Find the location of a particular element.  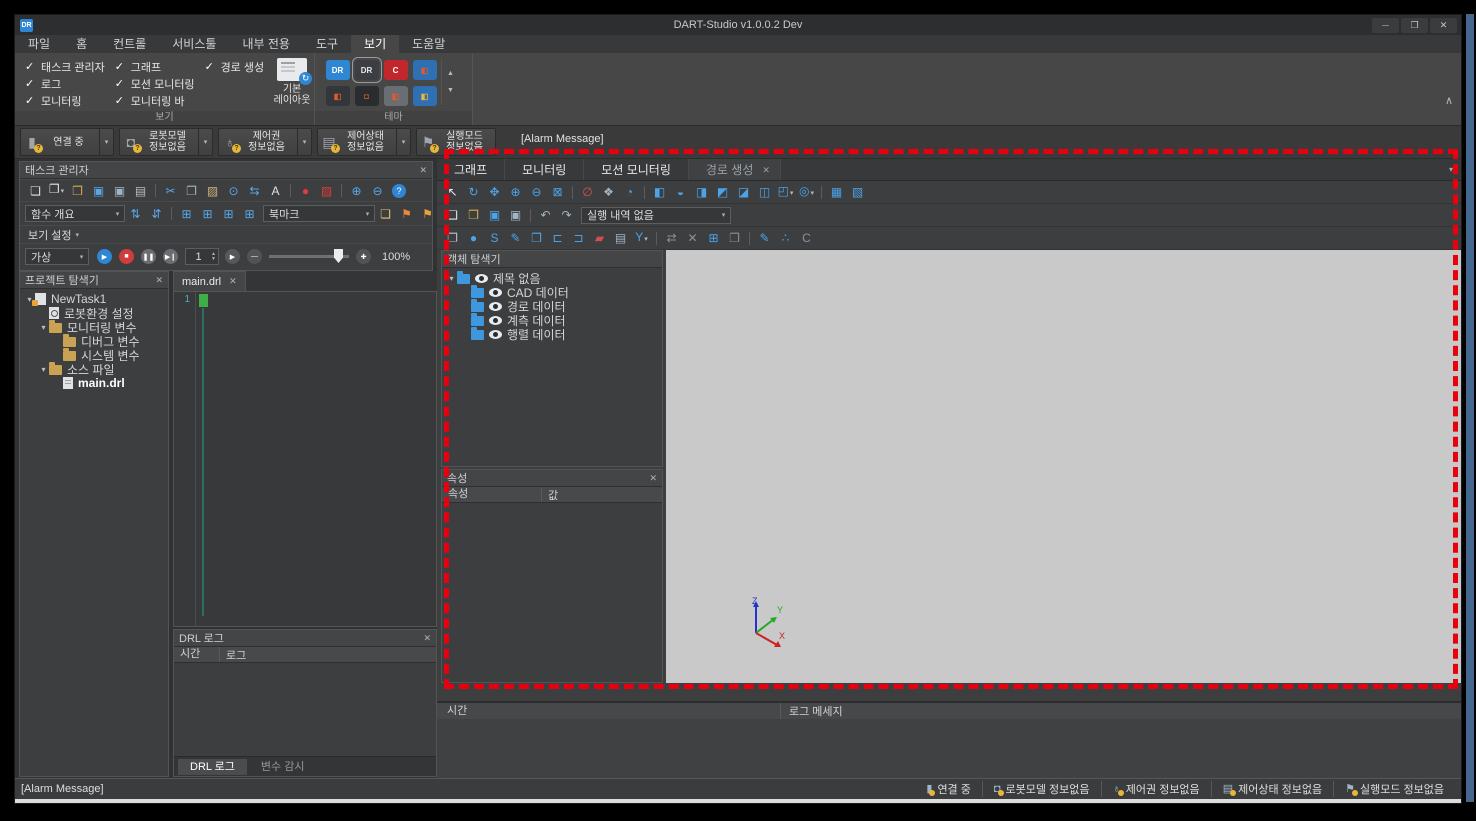

column-property: 속성 is located at coordinates (492, 494).